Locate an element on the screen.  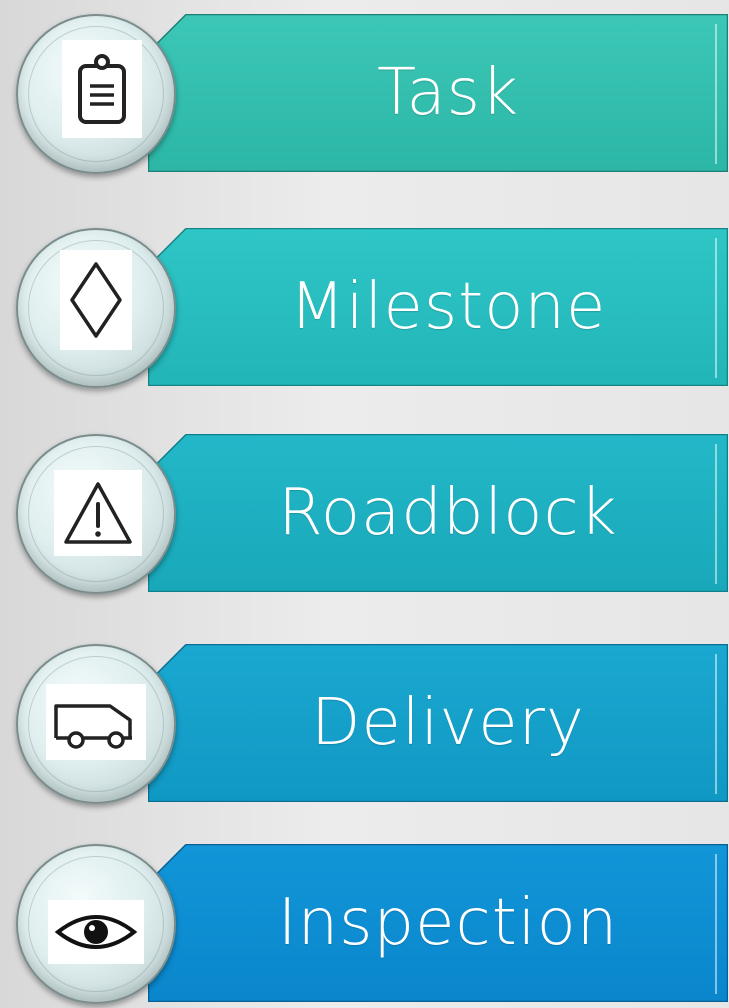
banner-label: Delivery is located at coordinates (448, 723).